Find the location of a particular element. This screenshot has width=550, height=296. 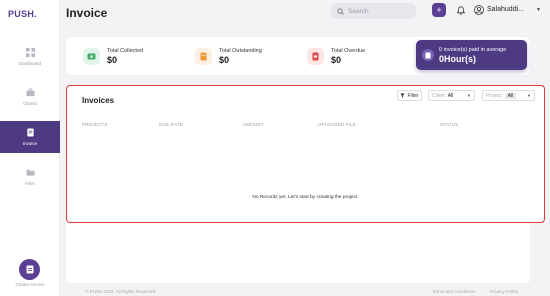

footer-privacy-link: Privacy Policy is located at coordinates (504, 291).